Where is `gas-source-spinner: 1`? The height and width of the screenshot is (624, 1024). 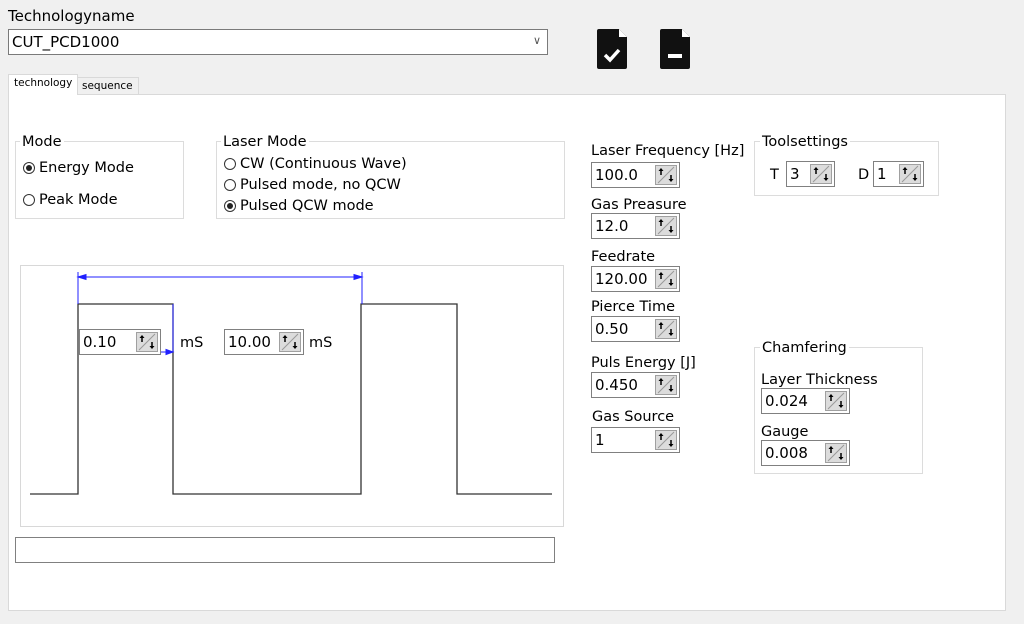
gas-source-spinner: 1 is located at coordinates (635, 440).